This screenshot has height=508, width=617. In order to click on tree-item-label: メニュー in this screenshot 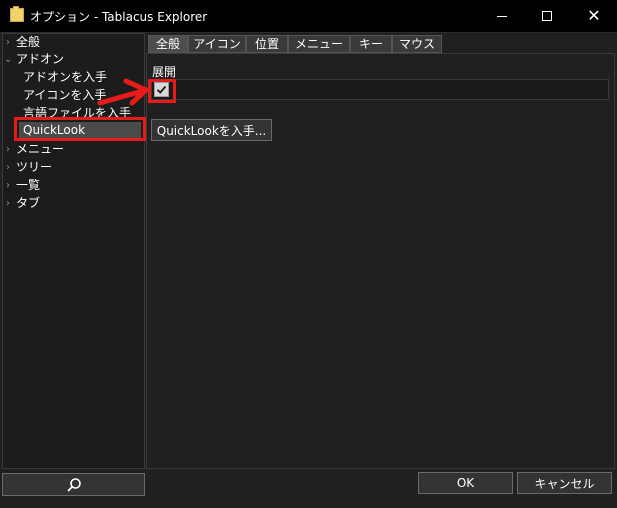, I will do `click(40, 149)`.